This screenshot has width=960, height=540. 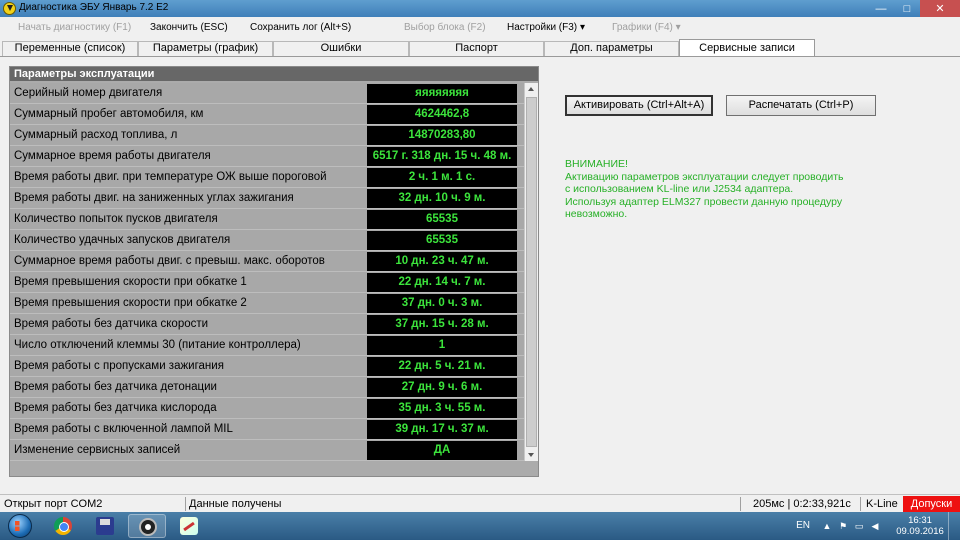 I want to click on activate-button: Активировать (Ctrl+Alt+A), so click(x=639, y=105).